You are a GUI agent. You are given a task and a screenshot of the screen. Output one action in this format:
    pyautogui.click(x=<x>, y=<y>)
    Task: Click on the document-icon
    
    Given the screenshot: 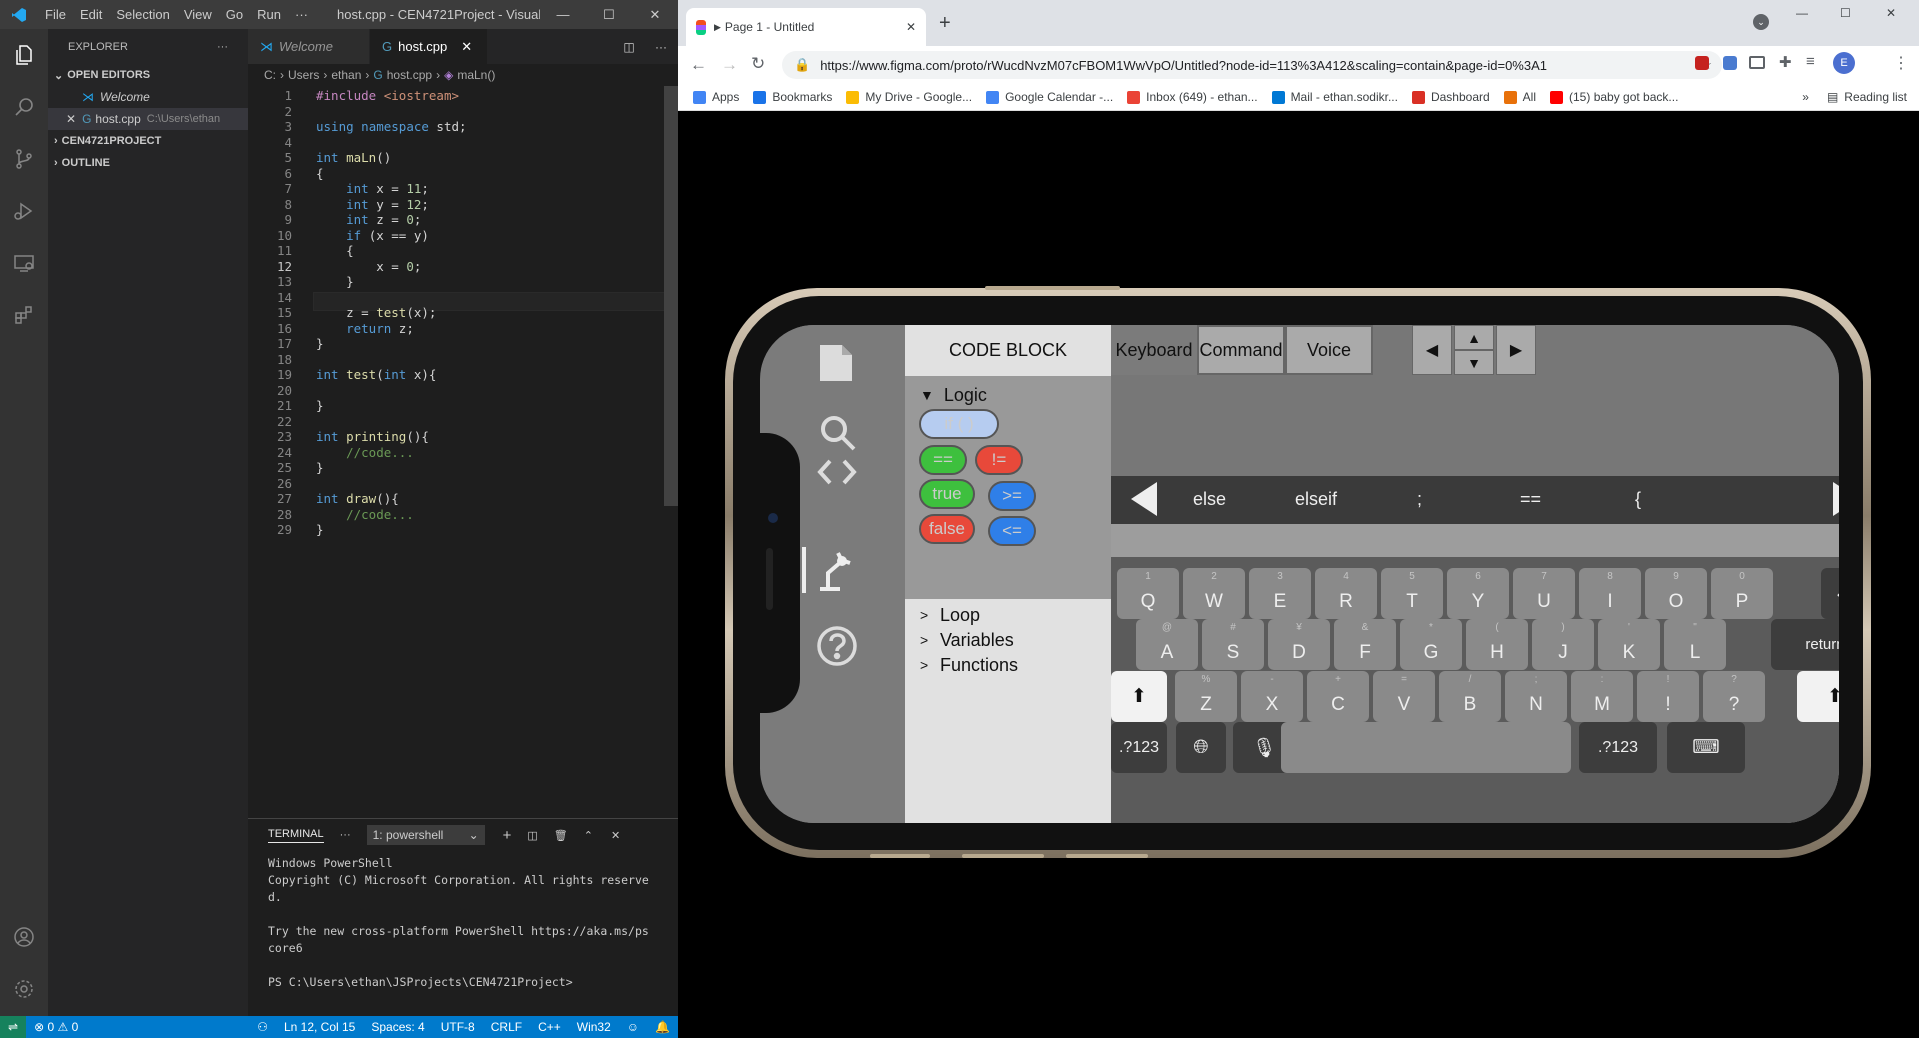 What is the action you would take?
    pyautogui.click(x=836, y=363)
    